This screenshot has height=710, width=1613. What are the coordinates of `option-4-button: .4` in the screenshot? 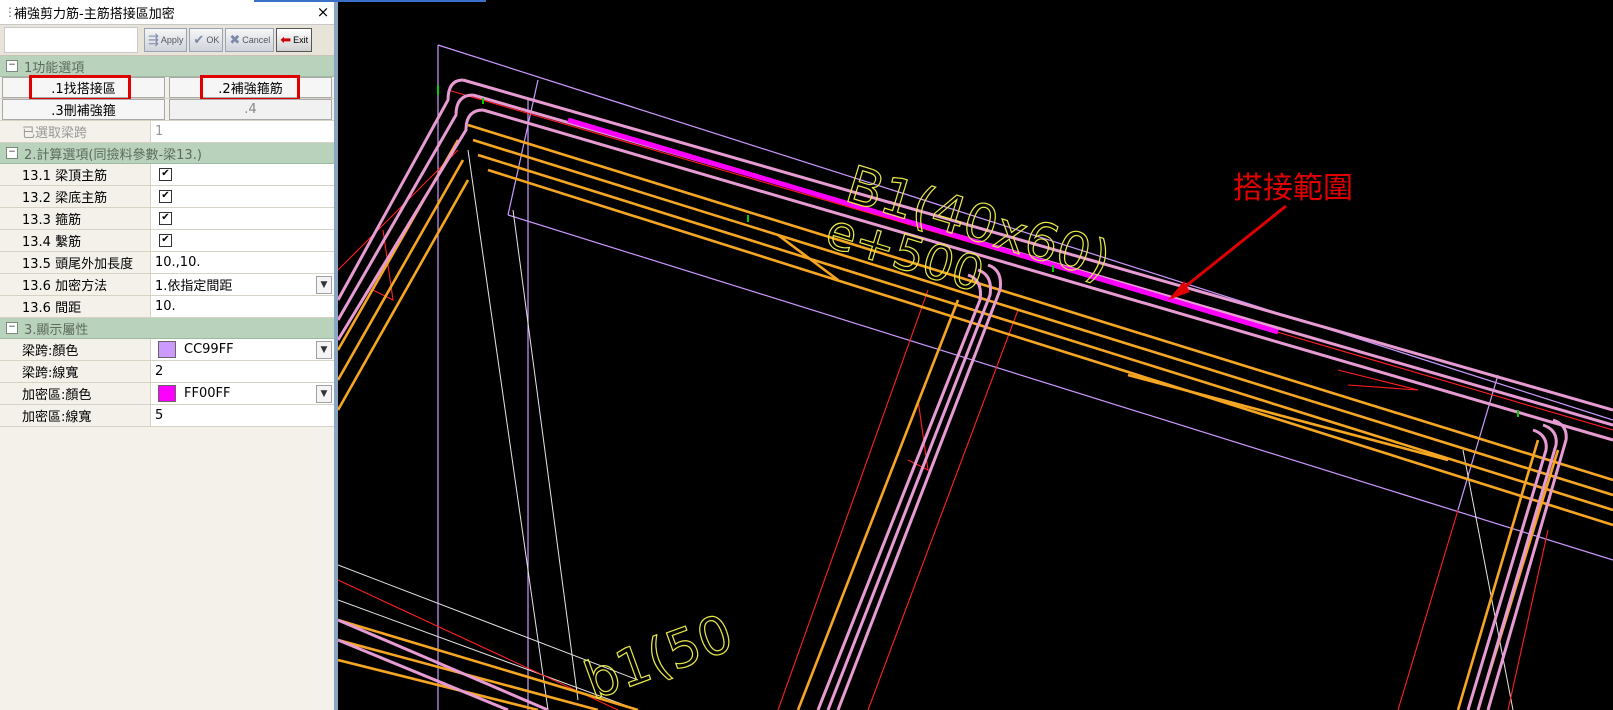 It's located at (250, 109).